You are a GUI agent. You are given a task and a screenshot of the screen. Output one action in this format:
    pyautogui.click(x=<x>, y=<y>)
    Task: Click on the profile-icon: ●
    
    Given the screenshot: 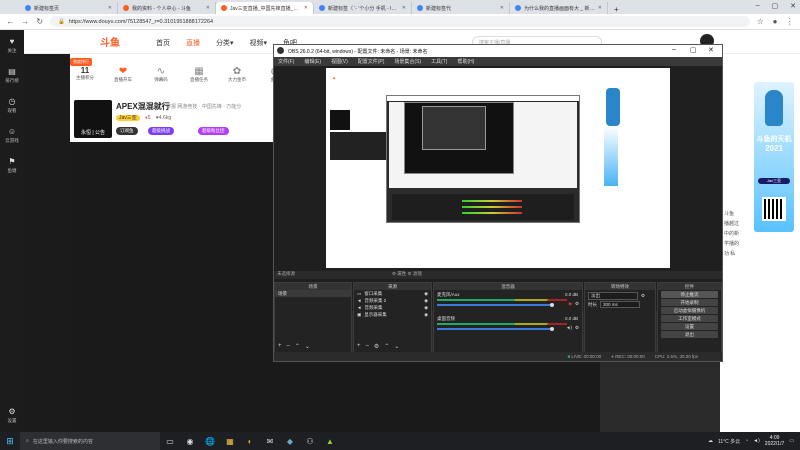 What is the action you would take?
    pyautogui.click(x=775, y=21)
    